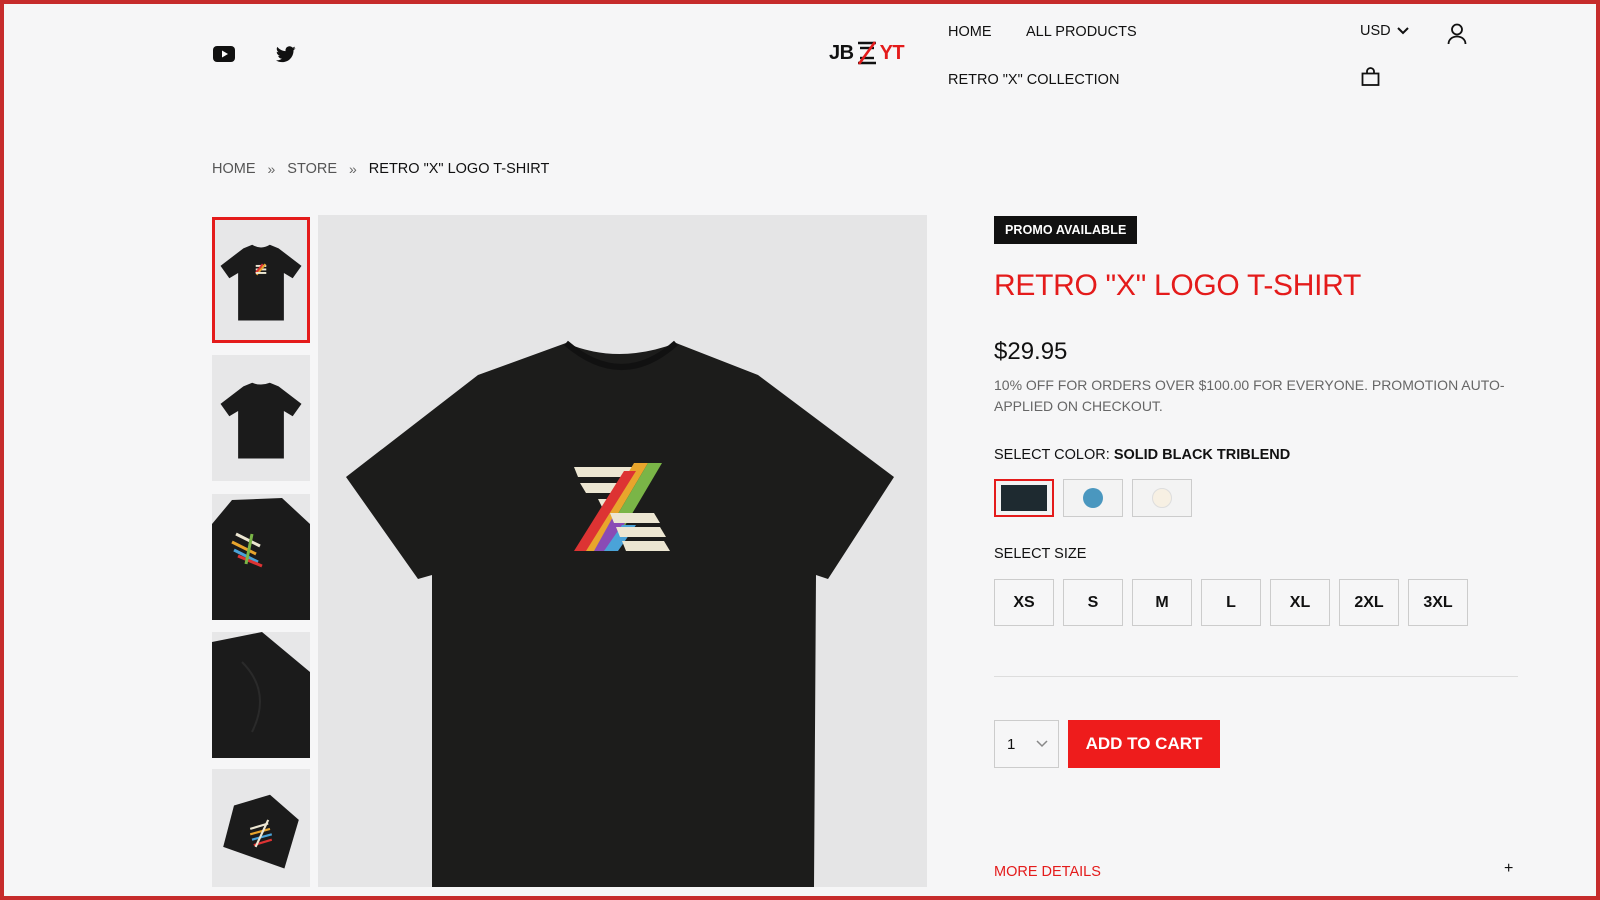 Image resolution: width=1600 pixels, height=900 pixels. Describe the element at coordinates (1040, 554) in the screenshot. I see `size-label: SELECT SIZE` at that location.